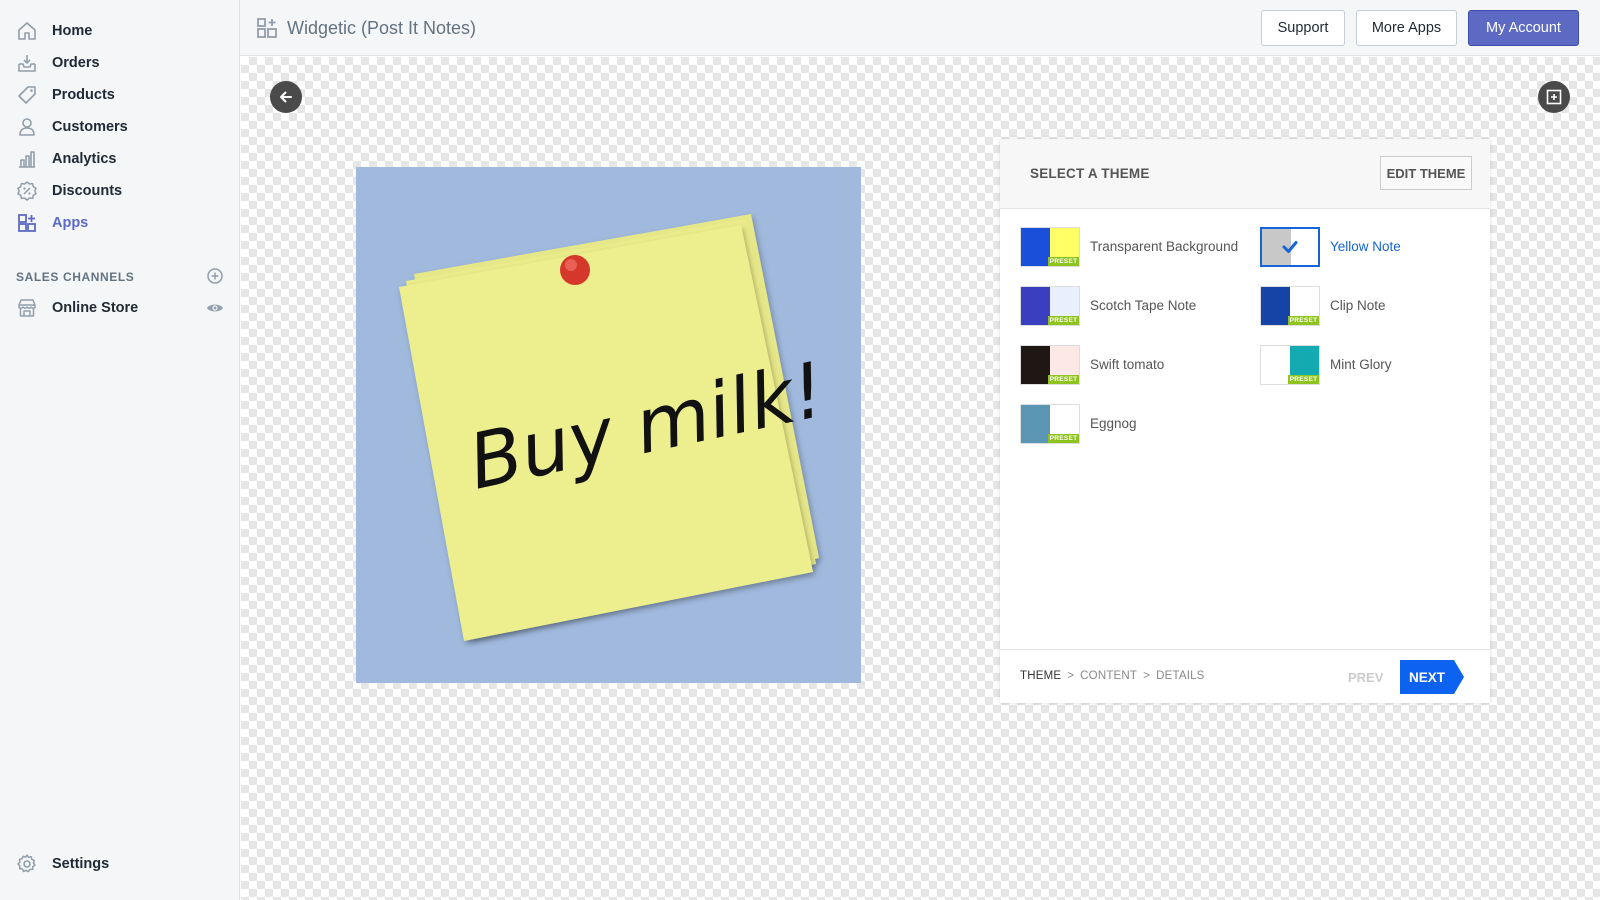 The width and height of the screenshot is (1600, 900). I want to click on push-pin, so click(575, 270).